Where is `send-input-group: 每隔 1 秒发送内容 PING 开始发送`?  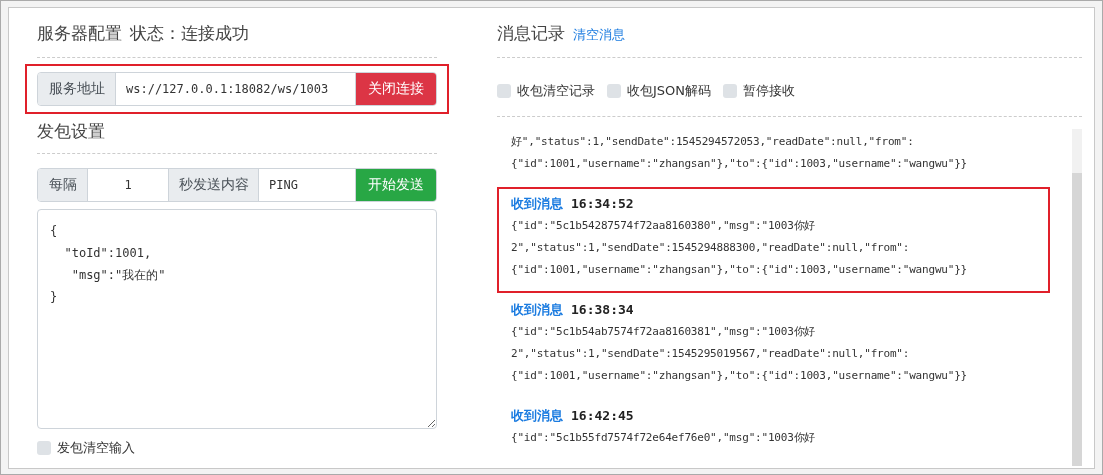 send-input-group: 每隔 1 秒发送内容 PING 开始发送 is located at coordinates (237, 185).